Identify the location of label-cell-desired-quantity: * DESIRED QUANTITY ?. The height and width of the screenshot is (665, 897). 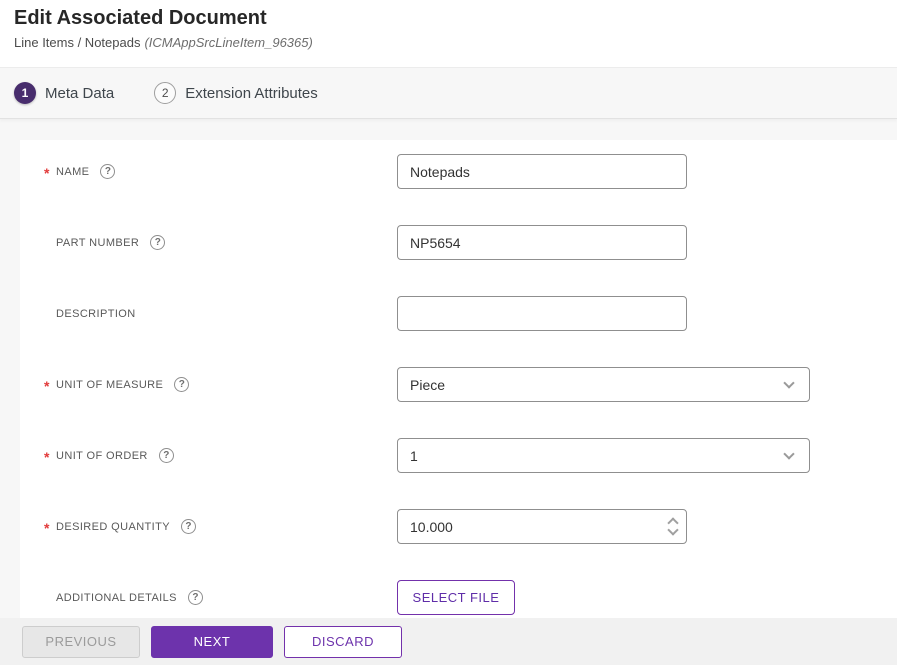
(208, 527).